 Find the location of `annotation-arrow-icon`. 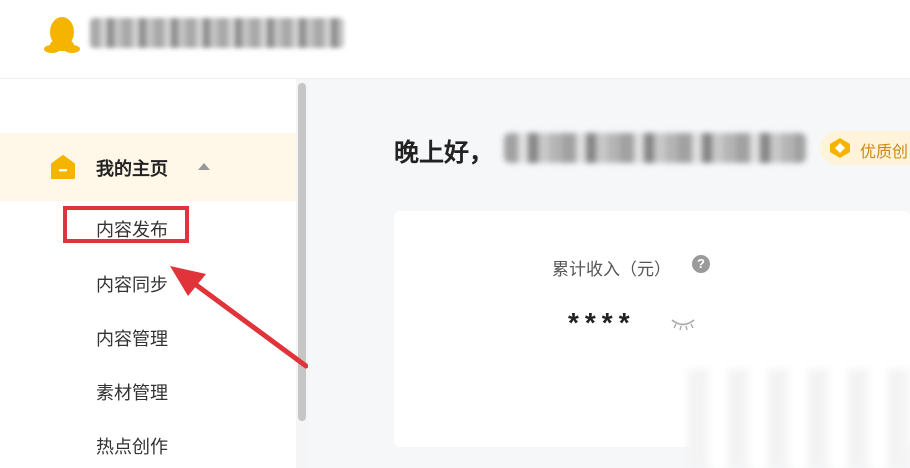

annotation-arrow-icon is located at coordinates (239, 317).